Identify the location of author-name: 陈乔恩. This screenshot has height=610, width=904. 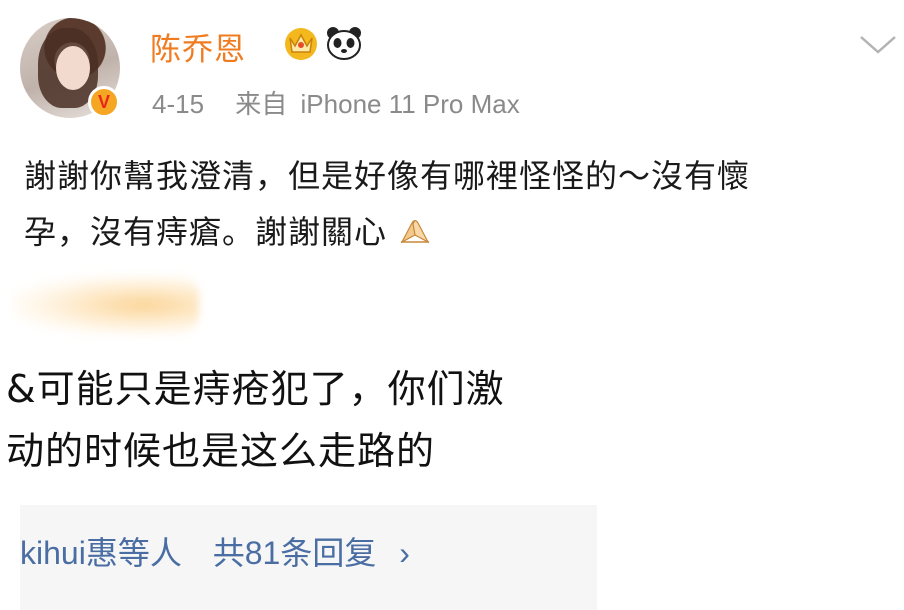
(198, 46).